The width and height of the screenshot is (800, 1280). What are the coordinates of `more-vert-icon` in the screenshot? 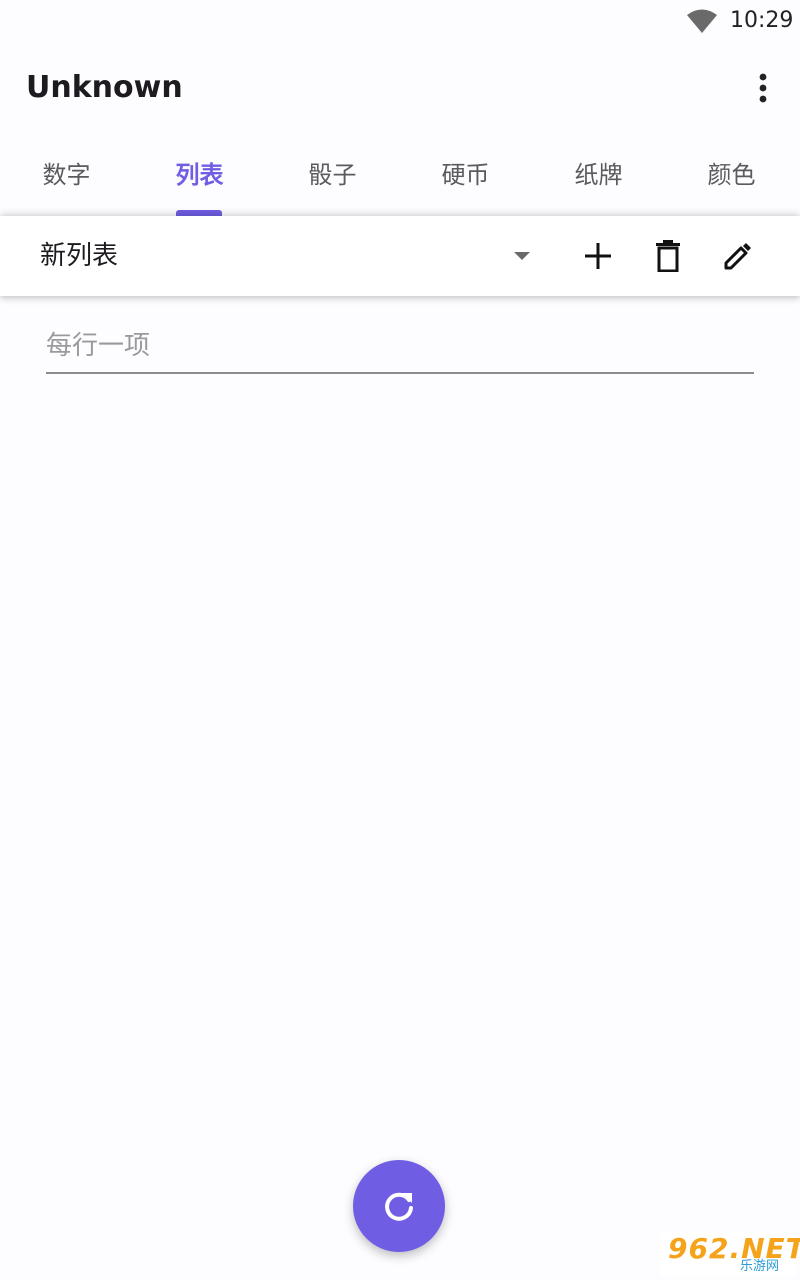 It's located at (763, 88).